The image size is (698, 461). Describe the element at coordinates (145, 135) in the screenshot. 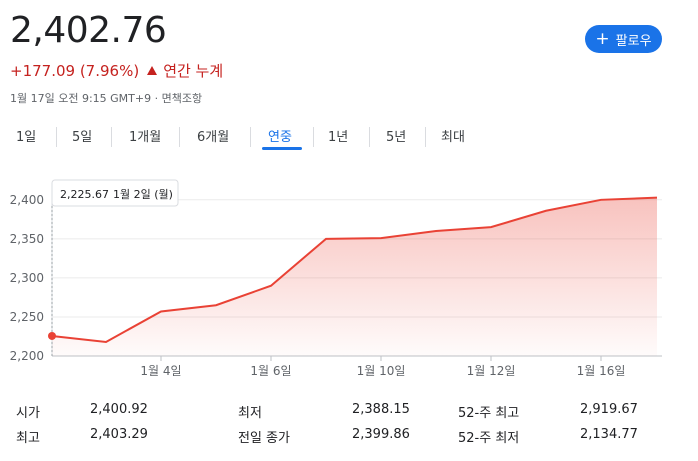

I see `tab-1m: 1개월` at that location.